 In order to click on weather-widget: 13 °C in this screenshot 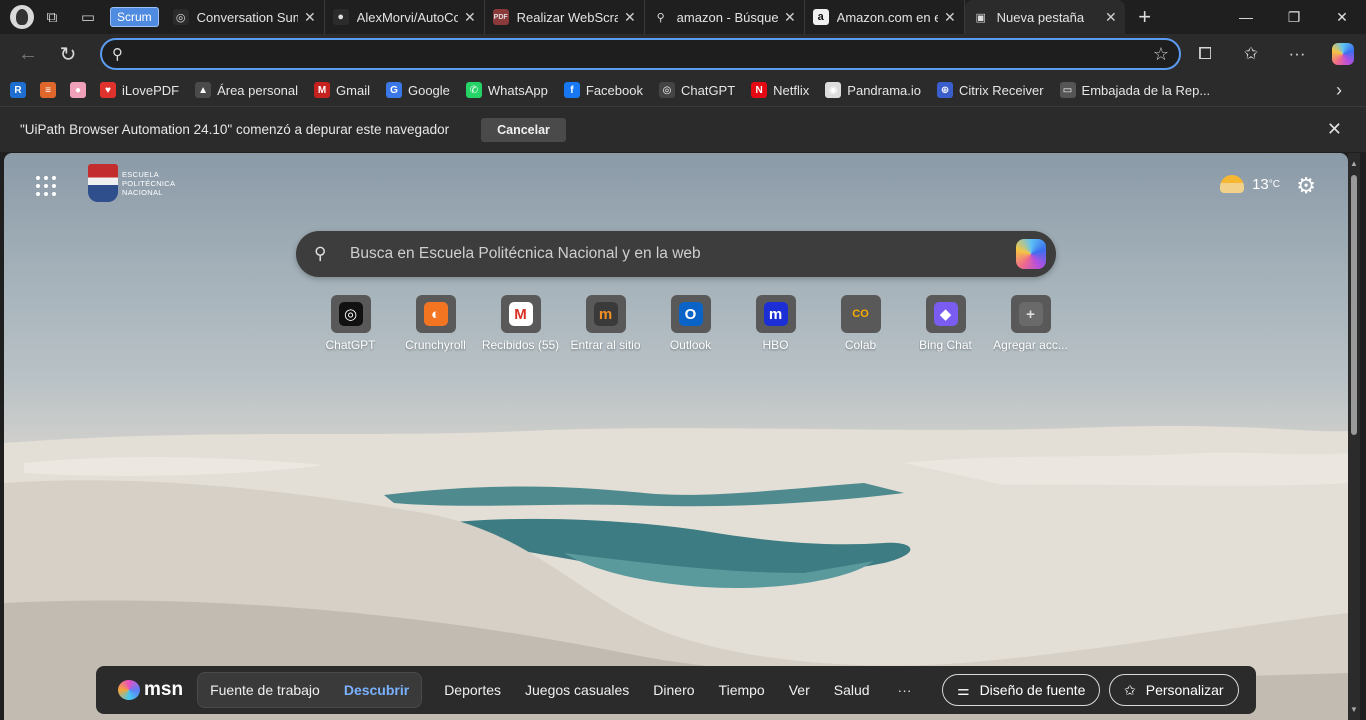, I will do `click(1250, 184)`.